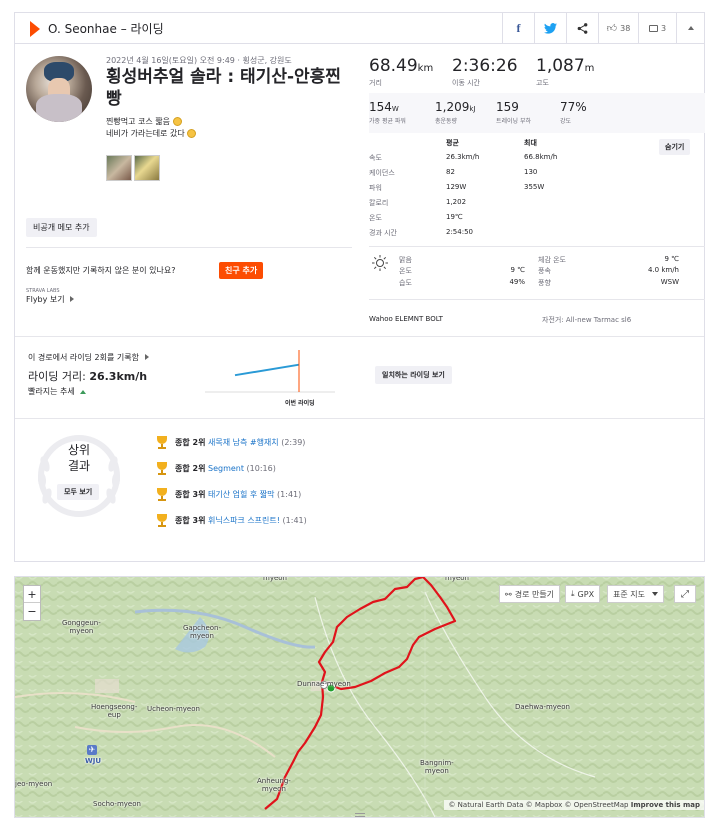 Image resolution: width=726 pixels, height=830 pixels. I want to click on facebook-share-button: f, so click(518, 28).